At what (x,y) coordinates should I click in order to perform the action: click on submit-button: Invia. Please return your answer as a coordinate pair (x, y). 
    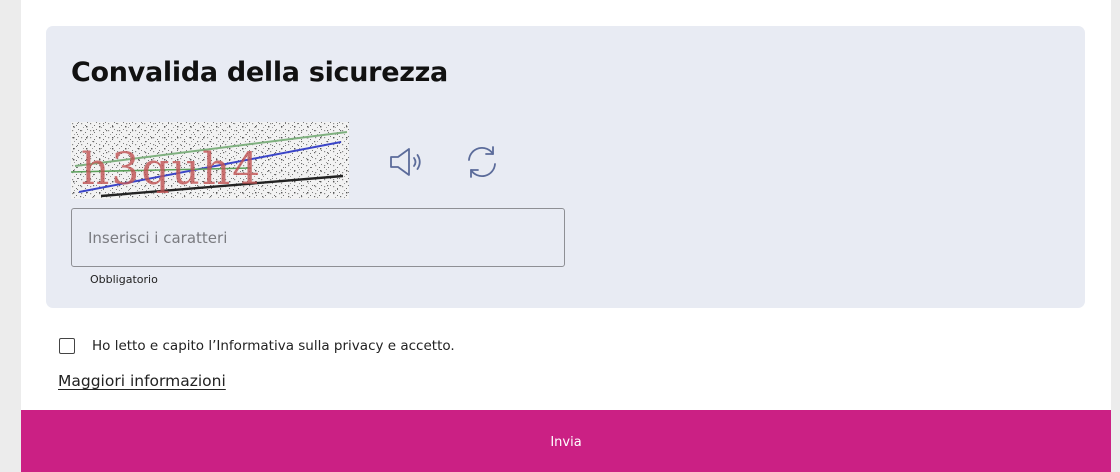
    Looking at the image, I should click on (566, 441).